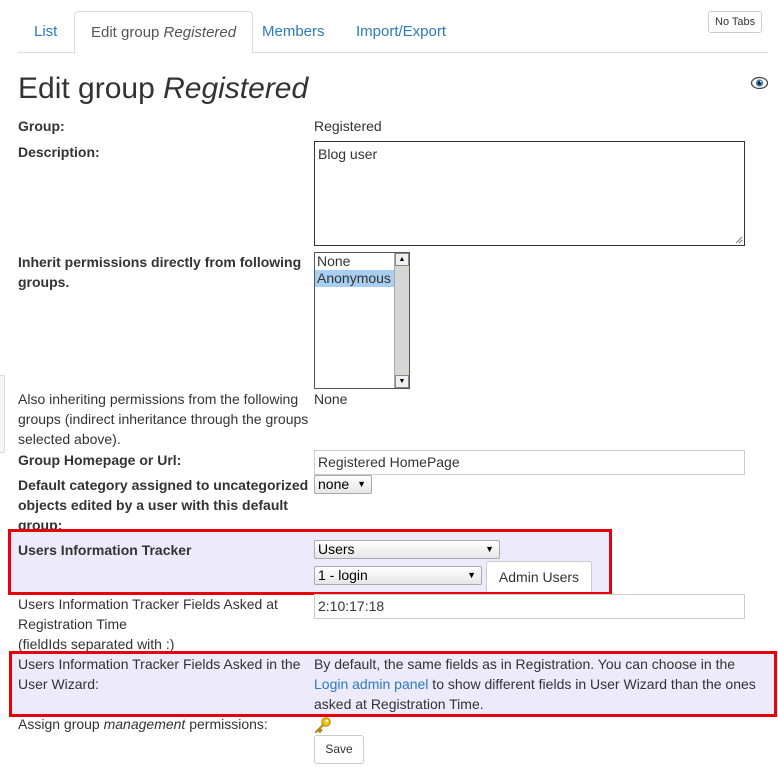 This screenshot has width=778, height=767. Describe the element at coordinates (361, 484) in the screenshot. I see `chevron-down-icon: ▼` at that location.